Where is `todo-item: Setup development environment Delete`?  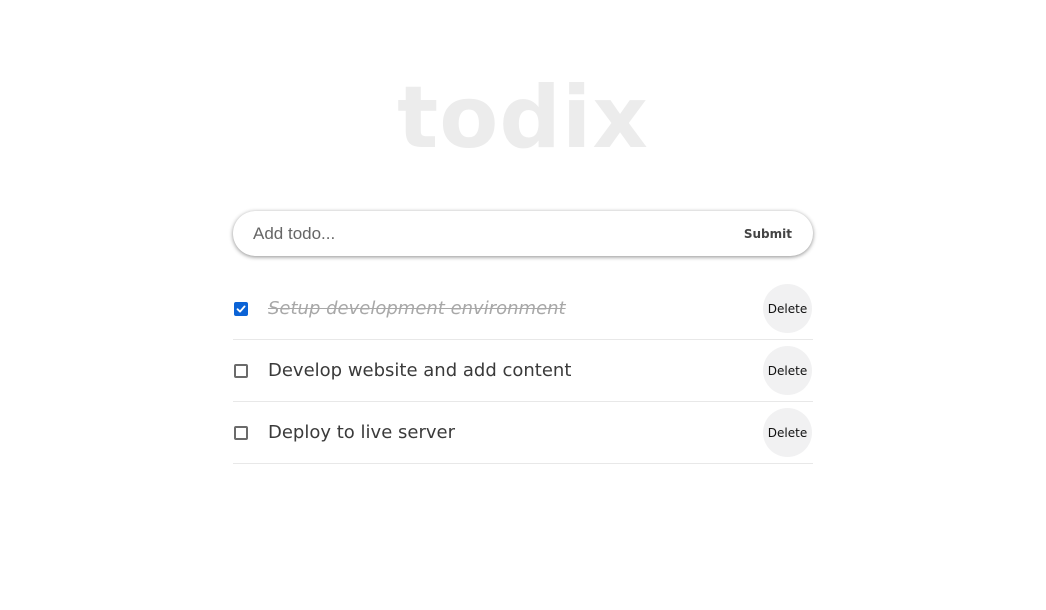
todo-item: Setup development environment Delete is located at coordinates (523, 309).